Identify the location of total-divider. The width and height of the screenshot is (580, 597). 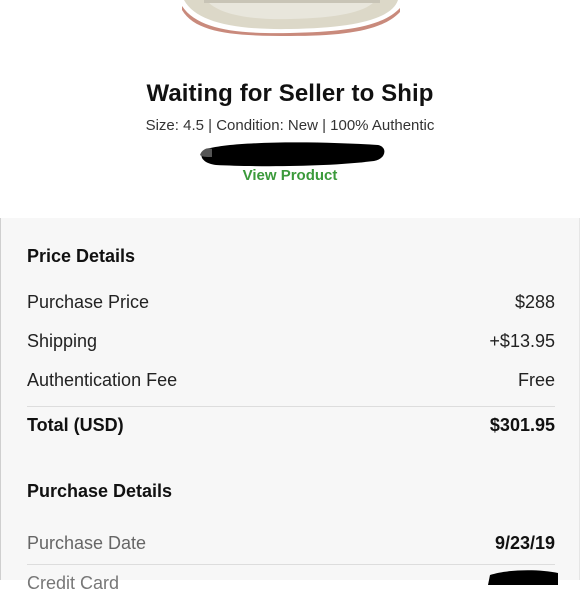
(291, 406).